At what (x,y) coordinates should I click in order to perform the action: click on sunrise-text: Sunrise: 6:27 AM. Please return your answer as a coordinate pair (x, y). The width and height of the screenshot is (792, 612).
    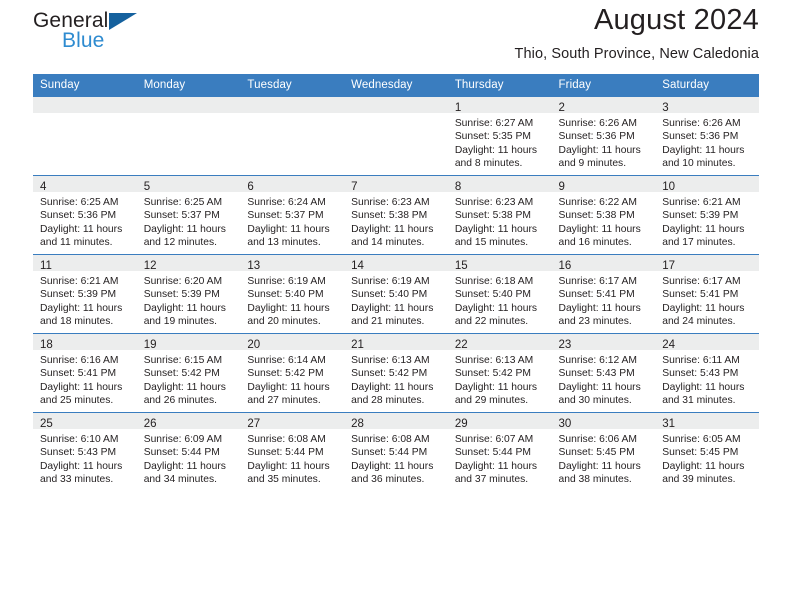
    Looking at the image, I should click on (494, 123).